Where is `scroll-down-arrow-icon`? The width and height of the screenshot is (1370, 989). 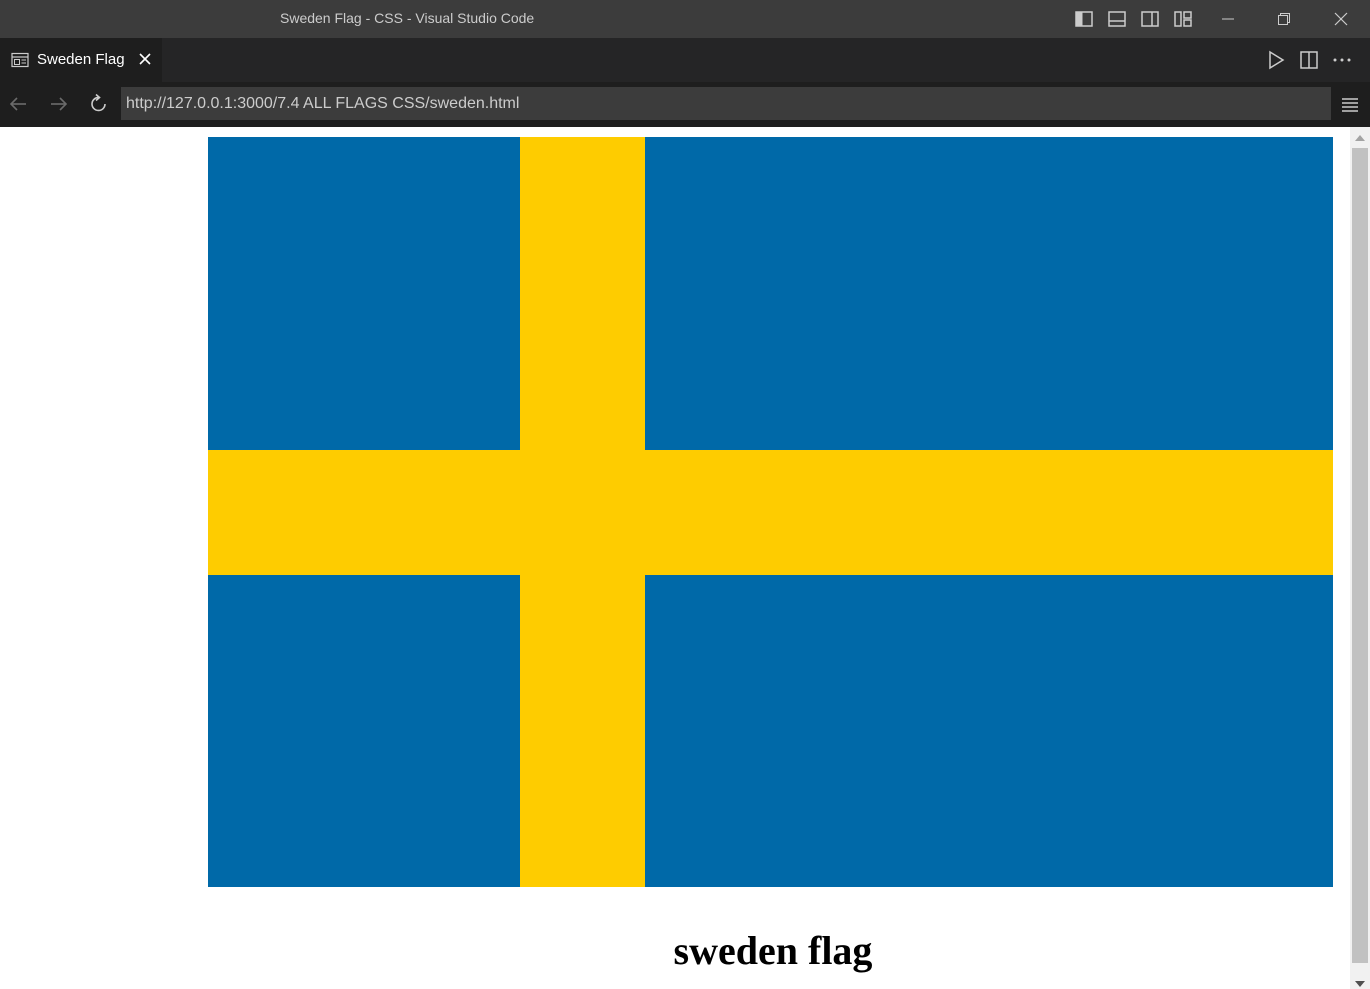
scroll-down-arrow-icon is located at coordinates (1360, 984).